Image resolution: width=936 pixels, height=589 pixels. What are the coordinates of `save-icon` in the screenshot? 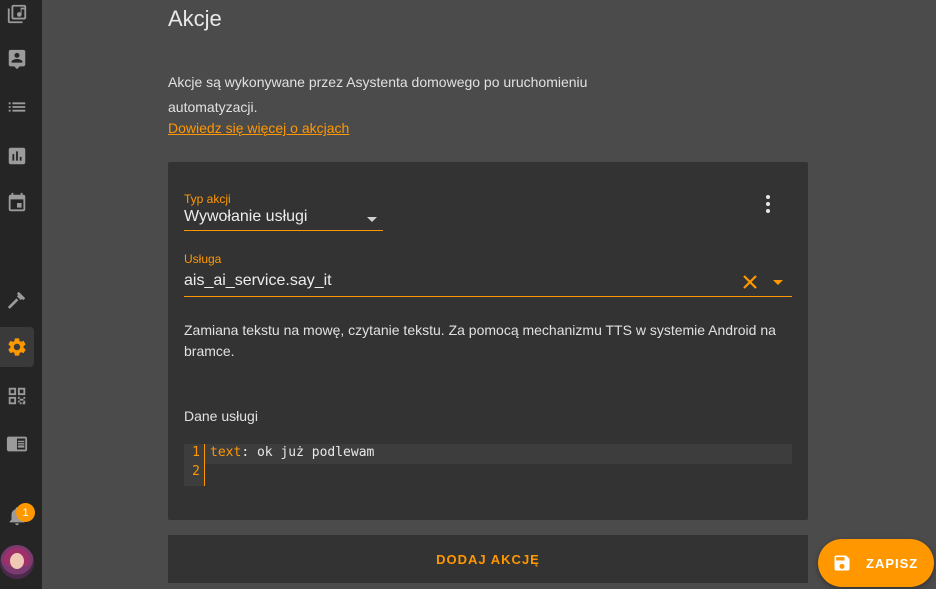 It's located at (842, 563).